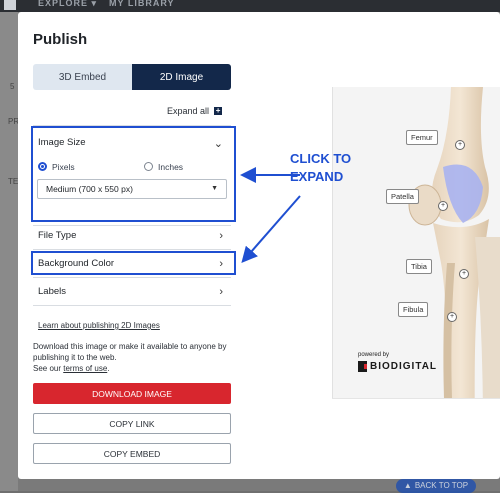 The image size is (500, 493). Describe the element at coordinates (271, 229) in the screenshot. I see `arrow-to-background-color` at that location.